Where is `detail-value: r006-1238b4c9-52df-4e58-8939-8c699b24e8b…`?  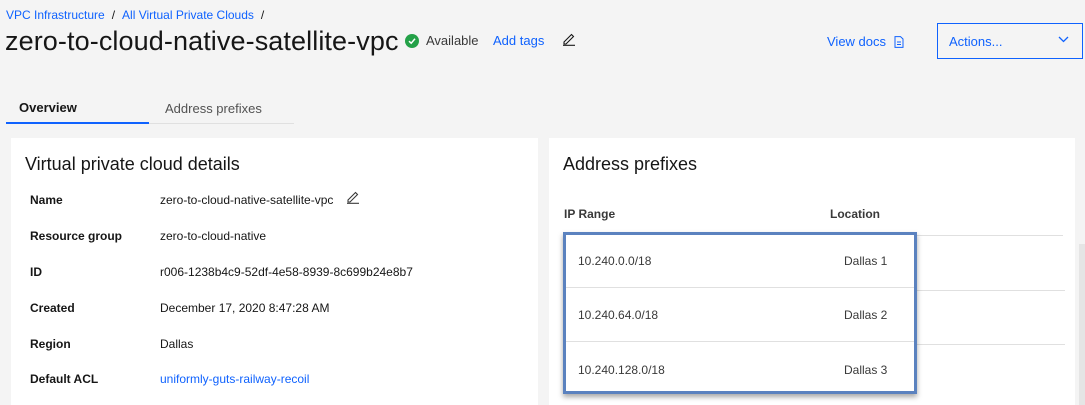 detail-value: r006-1238b4c9-52df-4e58-8939-8c699b24e8b… is located at coordinates (286, 272).